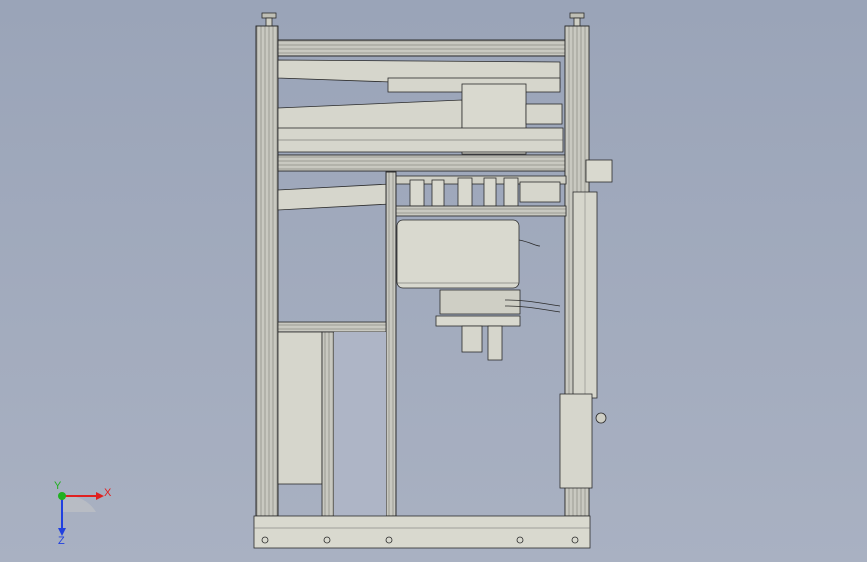 This screenshot has width=867, height=562. Describe the element at coordinates (61, 541) in the screenshot. I see `z-axis-label: Z` at that location.